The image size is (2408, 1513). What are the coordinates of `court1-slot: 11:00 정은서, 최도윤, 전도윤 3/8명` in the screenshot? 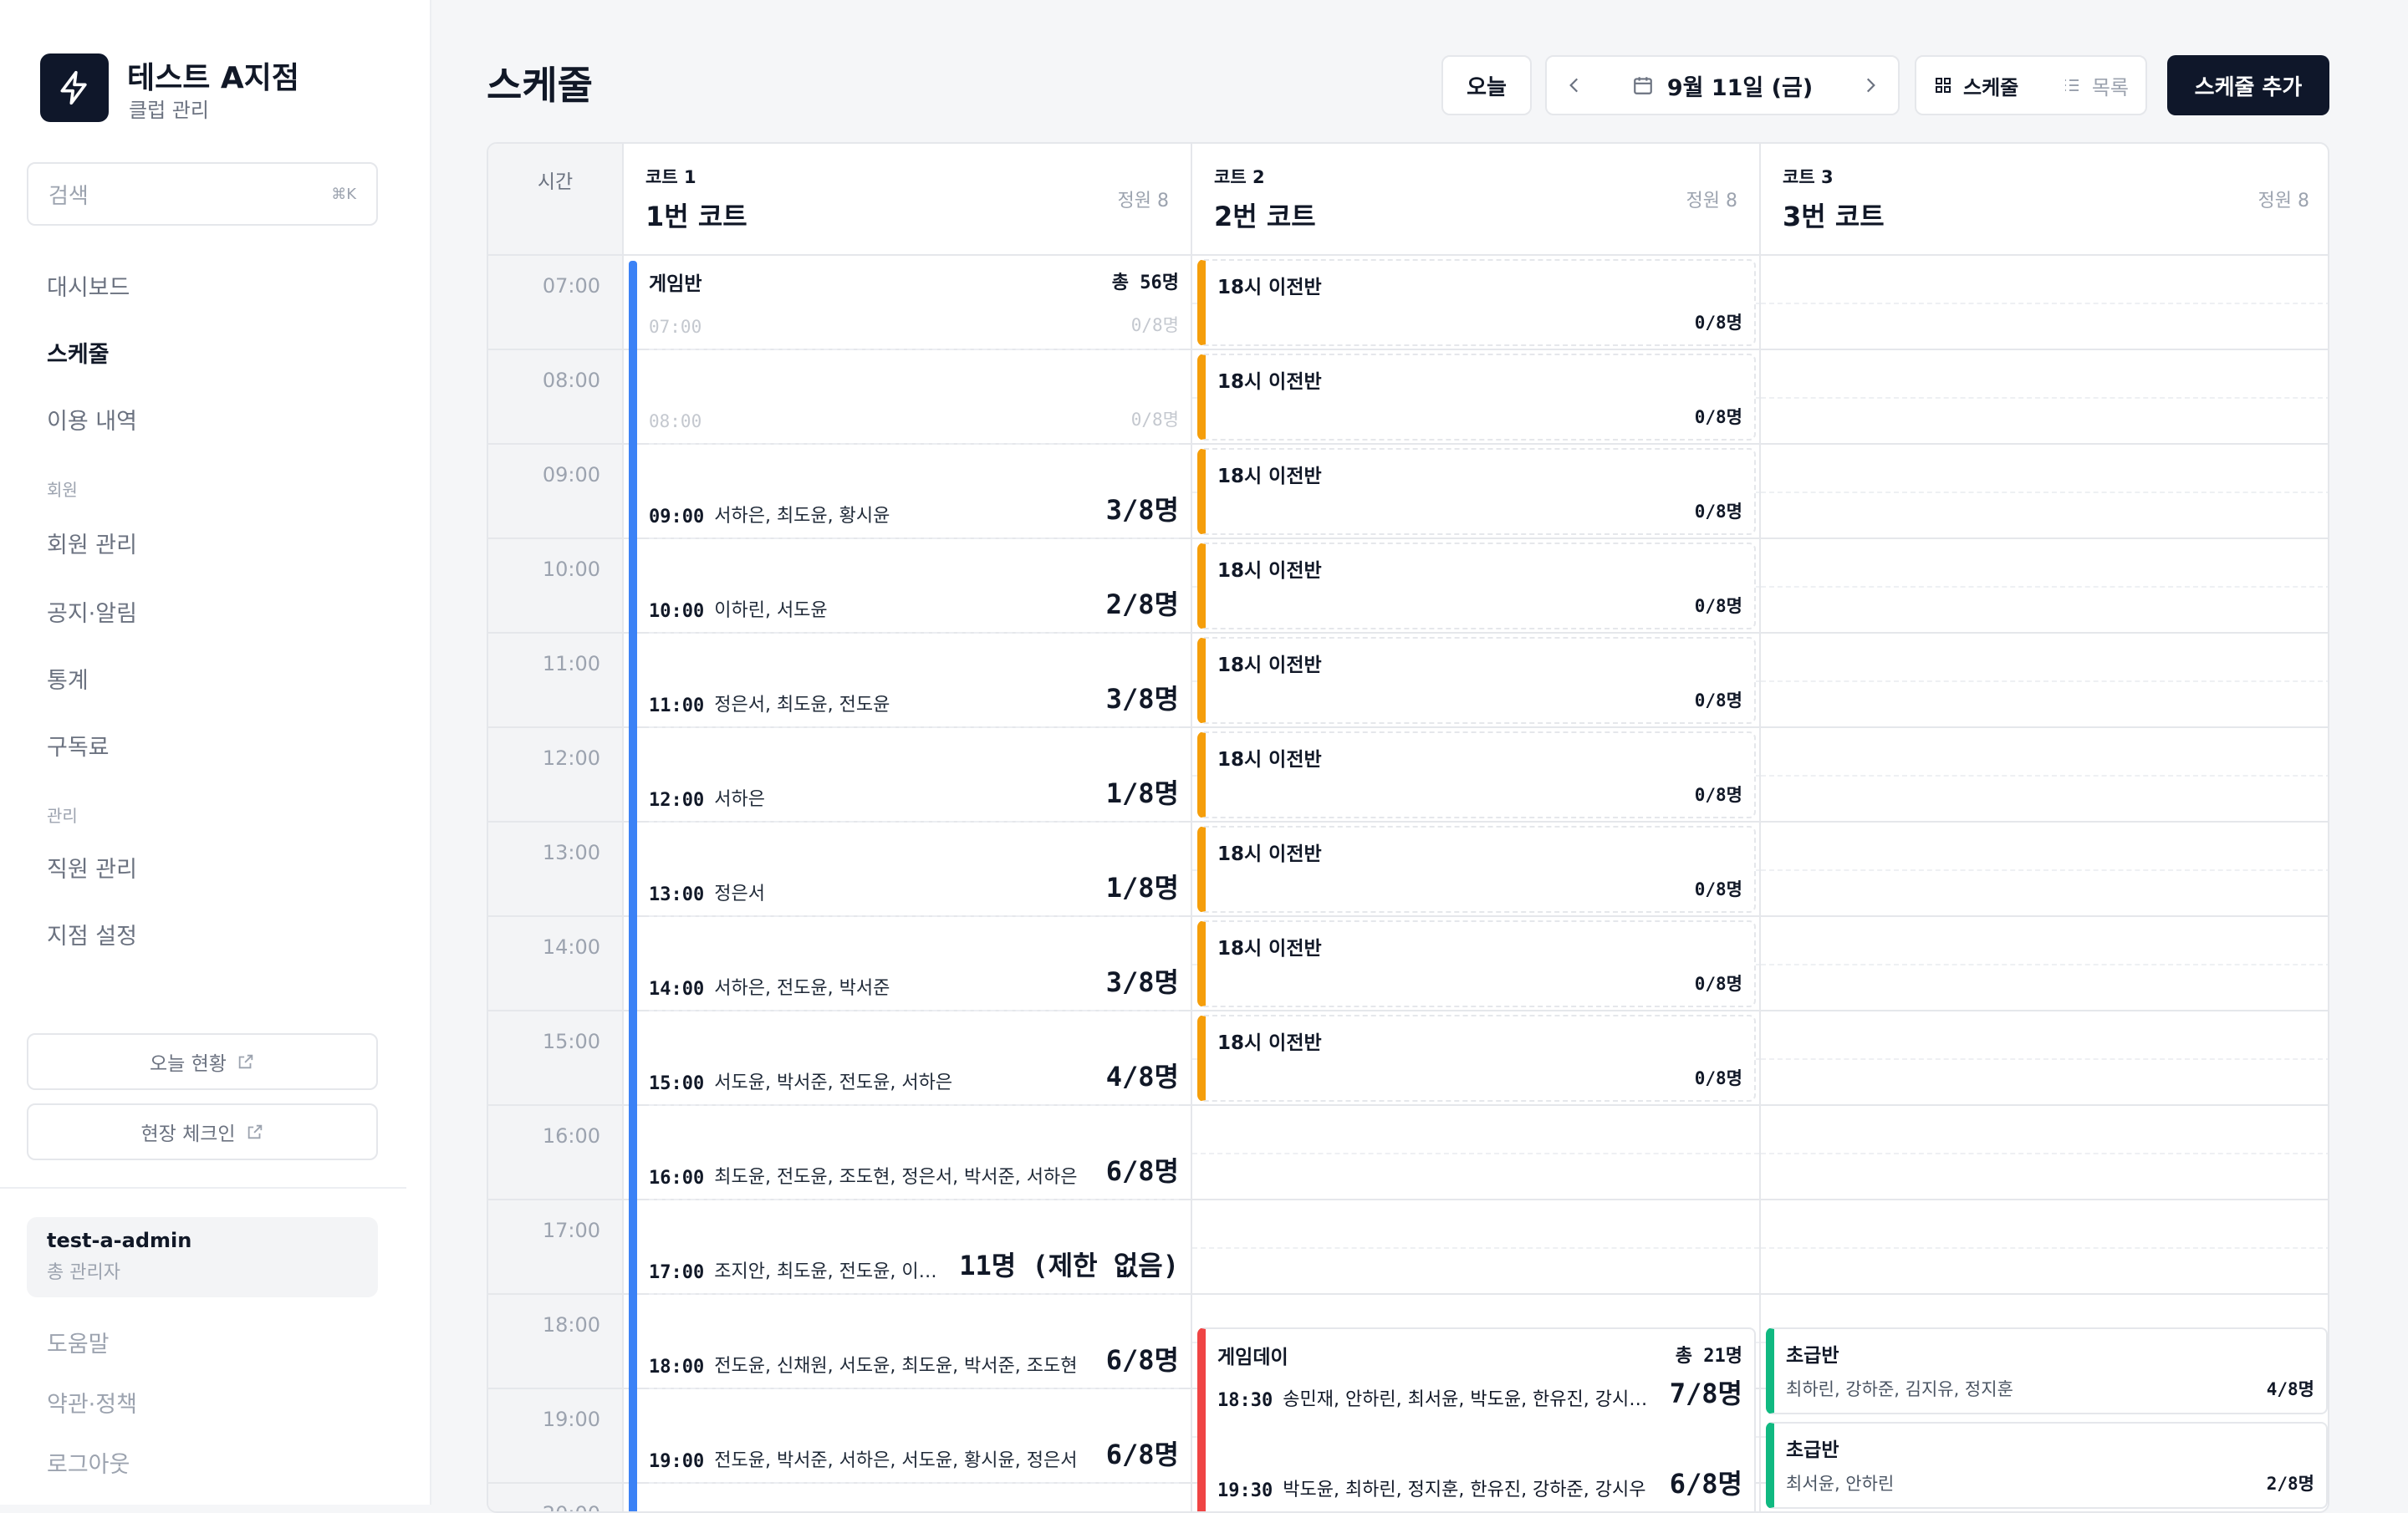 It's located at (914, 681).